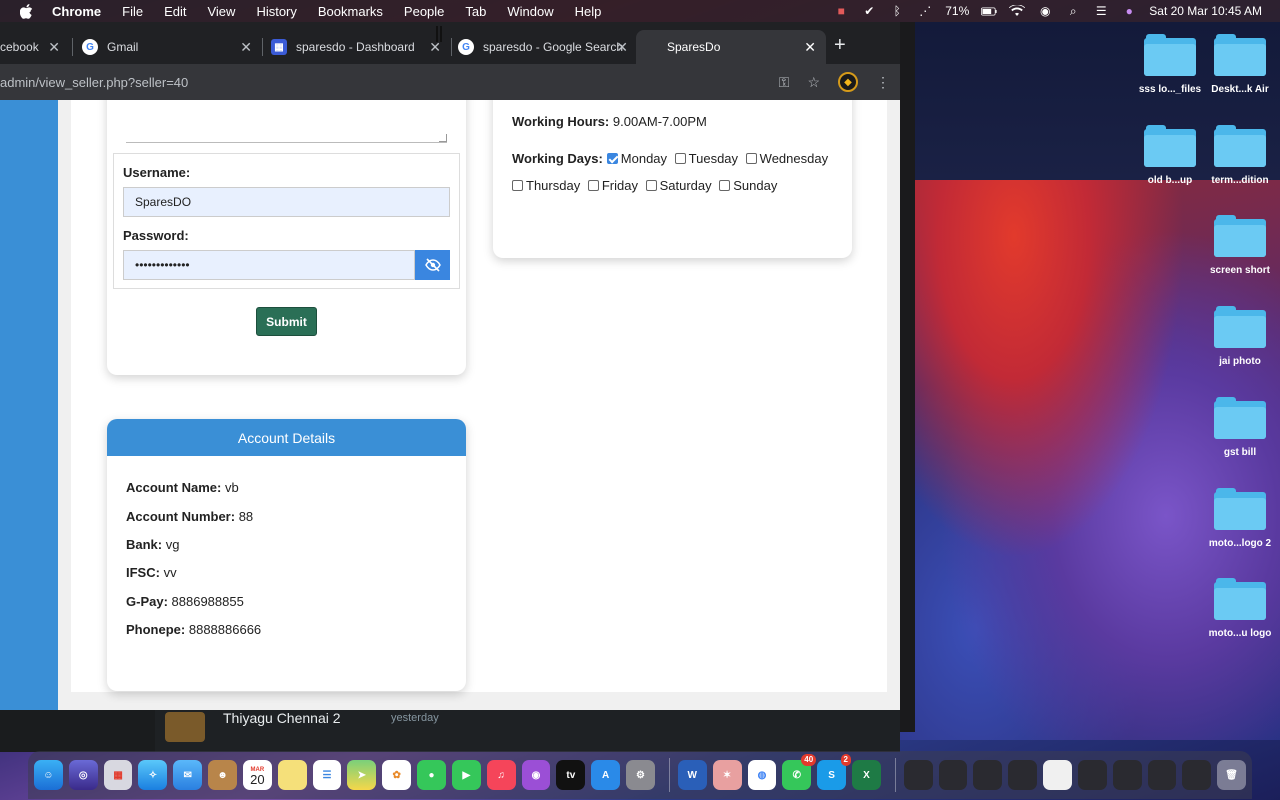 This screenshot has height=800, width=1280. What do you see at coordinates (1240, 427) in the screenshot?
I see `desktop-folder: gst bill` at bounding box center [1240, 427].